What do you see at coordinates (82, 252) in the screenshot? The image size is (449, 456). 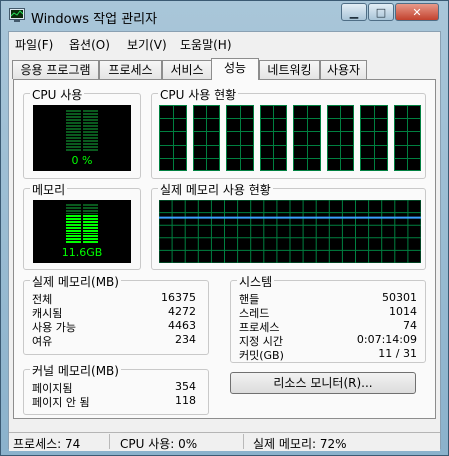 I see `memory-usage-value: 11.6GB` at bounding box center [82, 252].